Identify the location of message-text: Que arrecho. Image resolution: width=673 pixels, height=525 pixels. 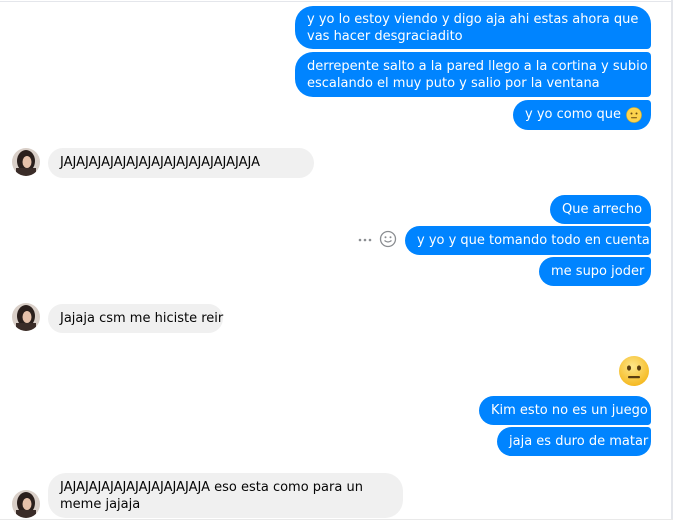
(602, 209).